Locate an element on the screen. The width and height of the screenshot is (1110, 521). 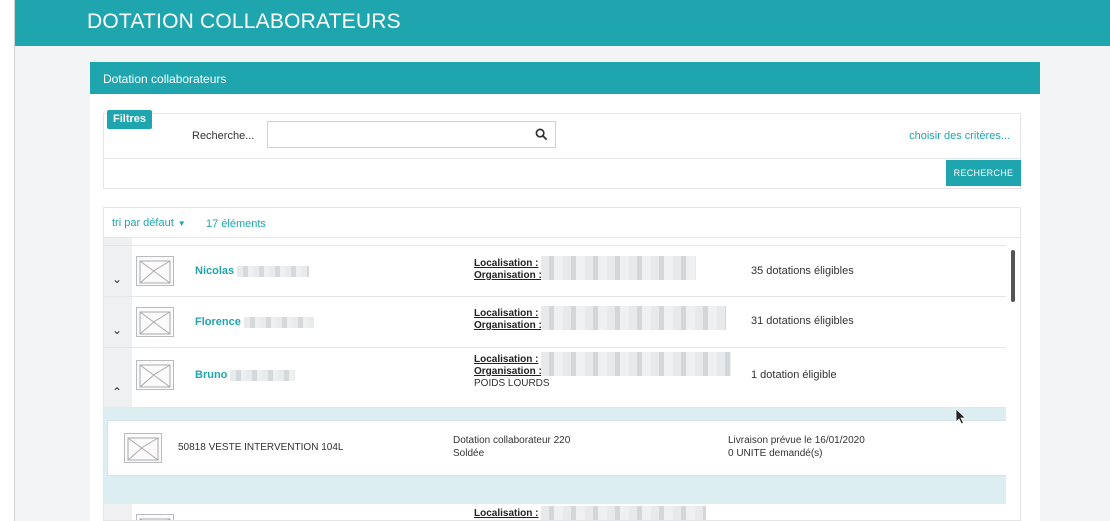
eligible-count: 31 dotations éligibles is located at coordinates (802, 321).